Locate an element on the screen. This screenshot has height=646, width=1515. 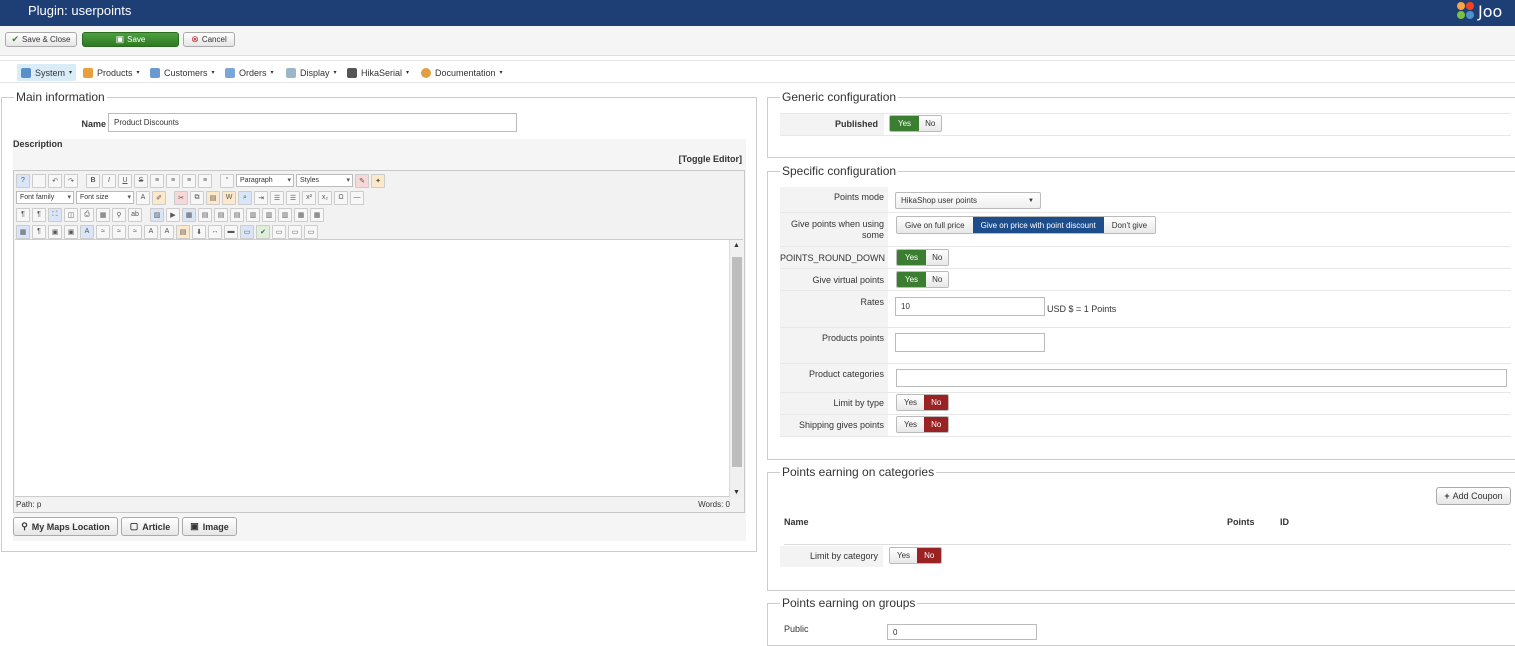
blockquote-icon: “ is located at coordinates (227, 180).